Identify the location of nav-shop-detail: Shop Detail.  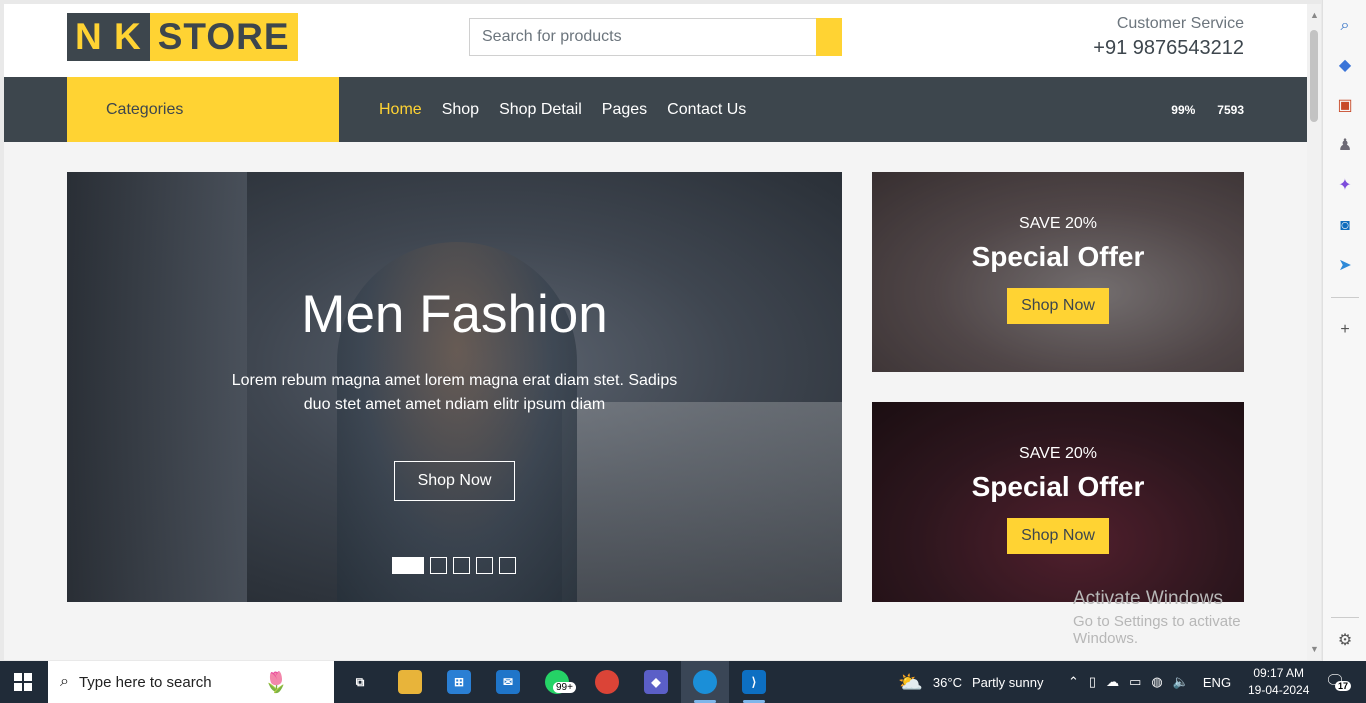
(540, 110).